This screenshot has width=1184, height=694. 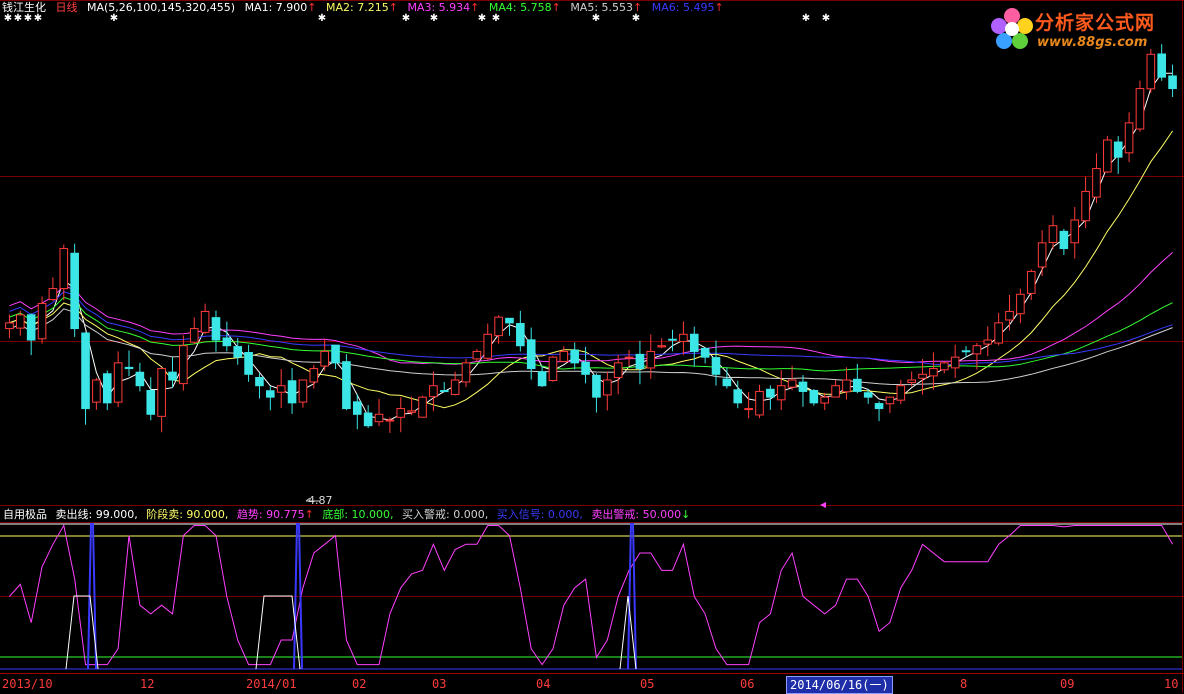 What do you see at coordinates (275, 514) in the screenshot?
I see `trend-value: 趋势: 90.775↑` at bounding box center [275, 514].